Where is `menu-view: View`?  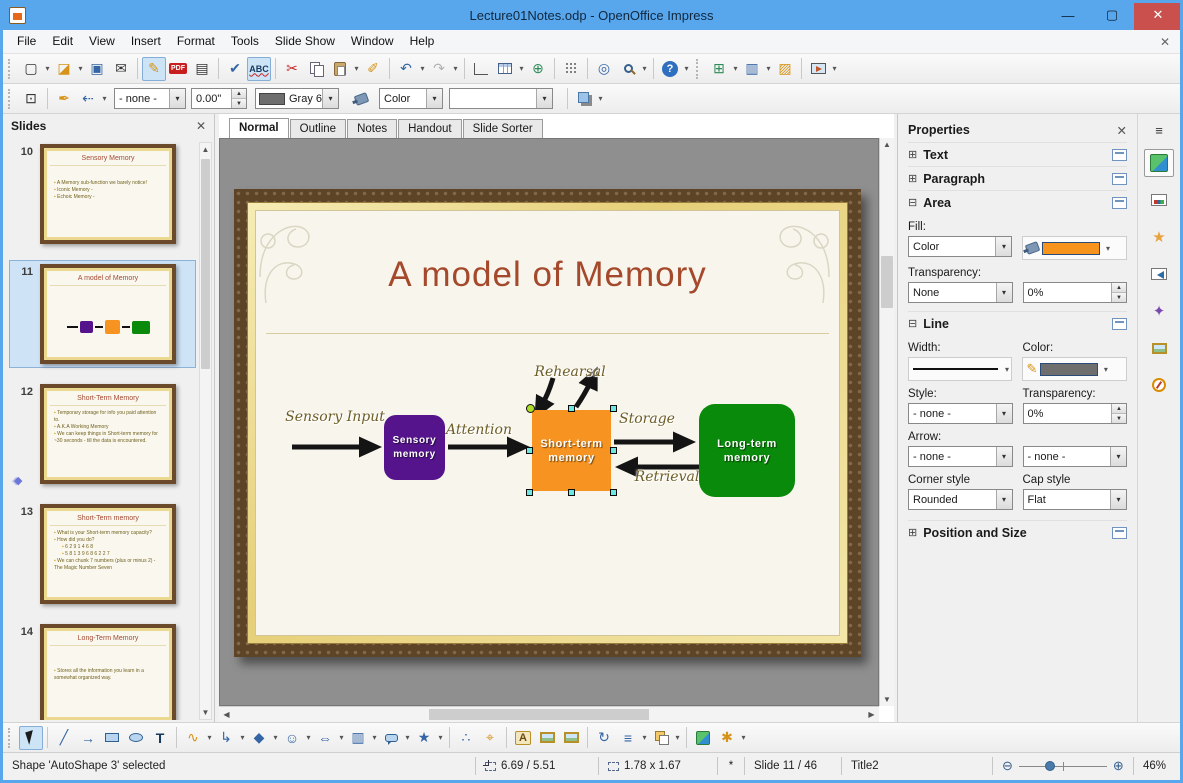
menu-view: View is located at coordinates (102, 41).